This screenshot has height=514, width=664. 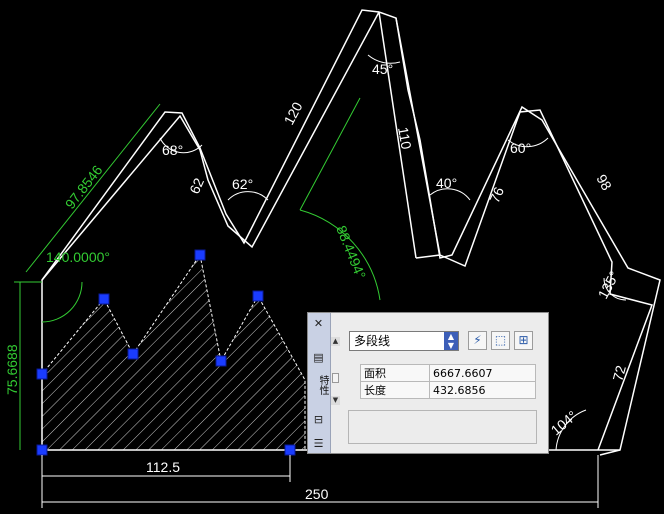 I want to click on property-row: 面积 6667.6607, so click(x=448, y=373).